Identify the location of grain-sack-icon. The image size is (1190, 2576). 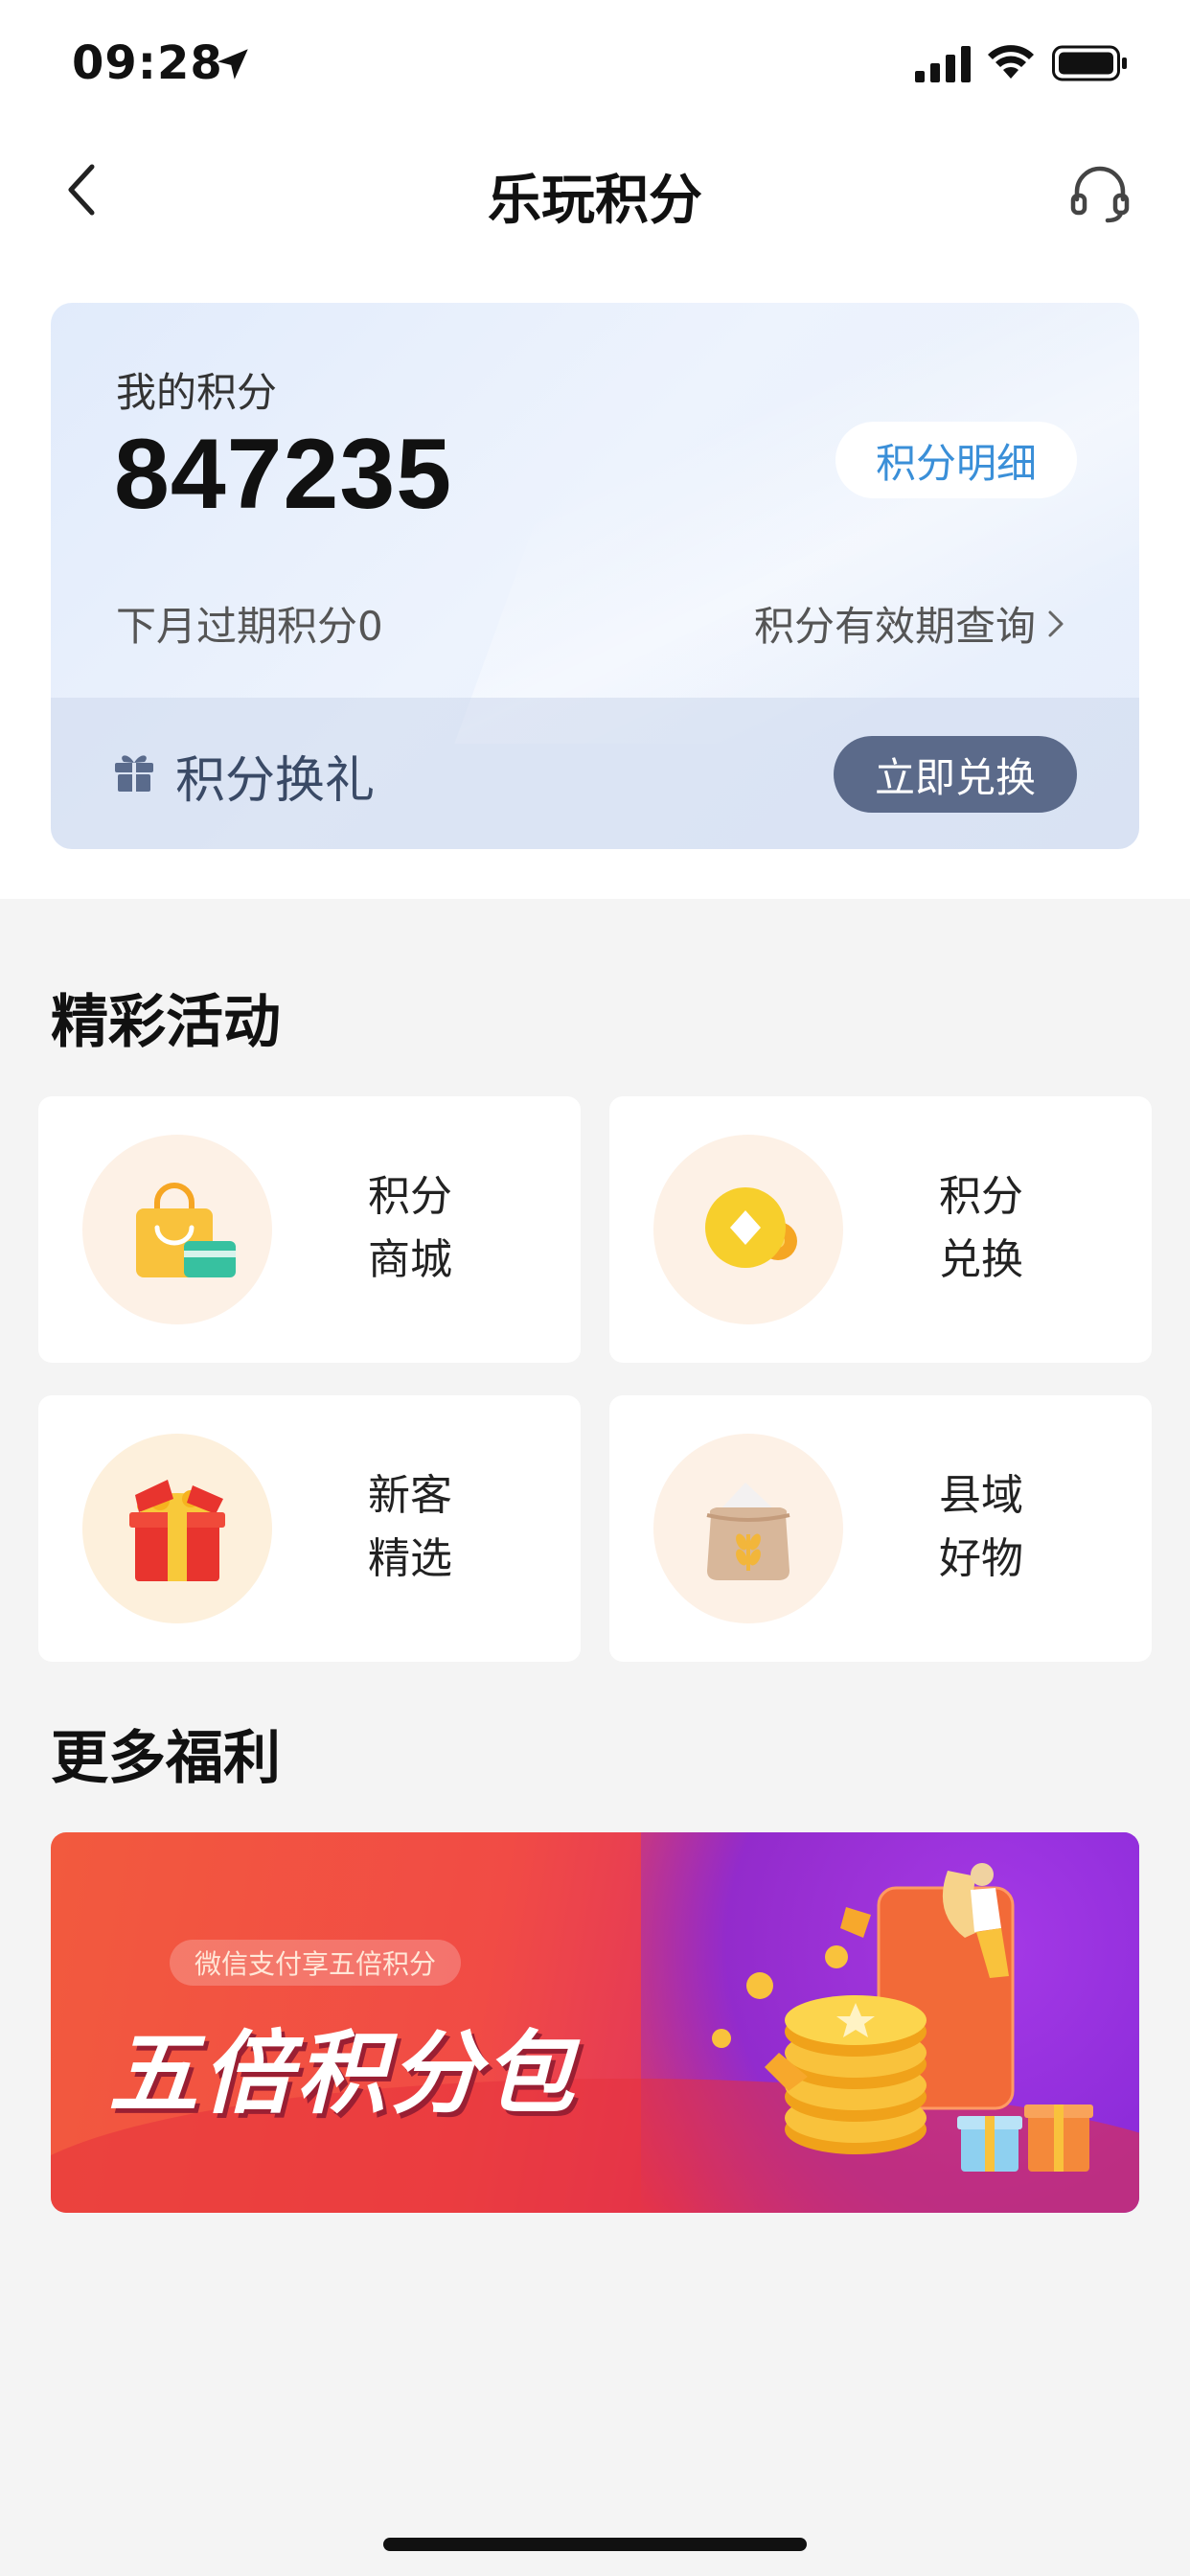
(748, 1531).